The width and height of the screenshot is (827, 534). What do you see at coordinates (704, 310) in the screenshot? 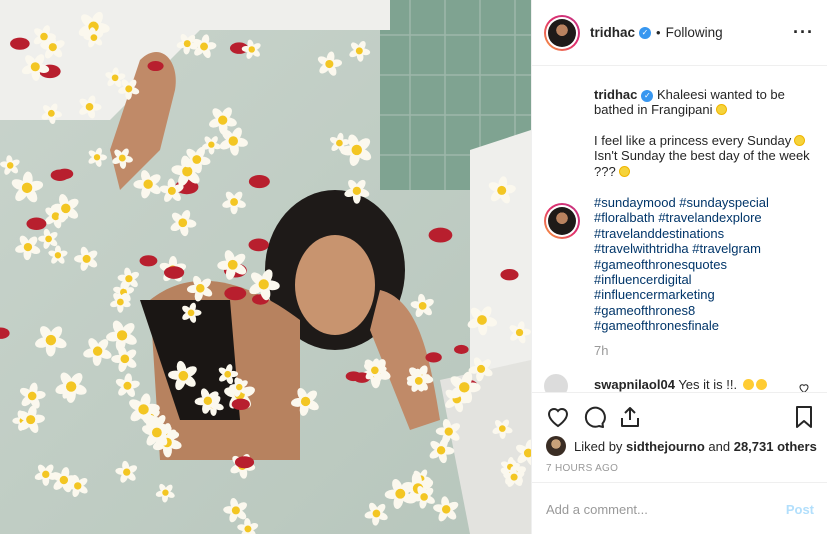
I see `hashtag-line: #gameofthrones8` at bounding box center [704, 310].